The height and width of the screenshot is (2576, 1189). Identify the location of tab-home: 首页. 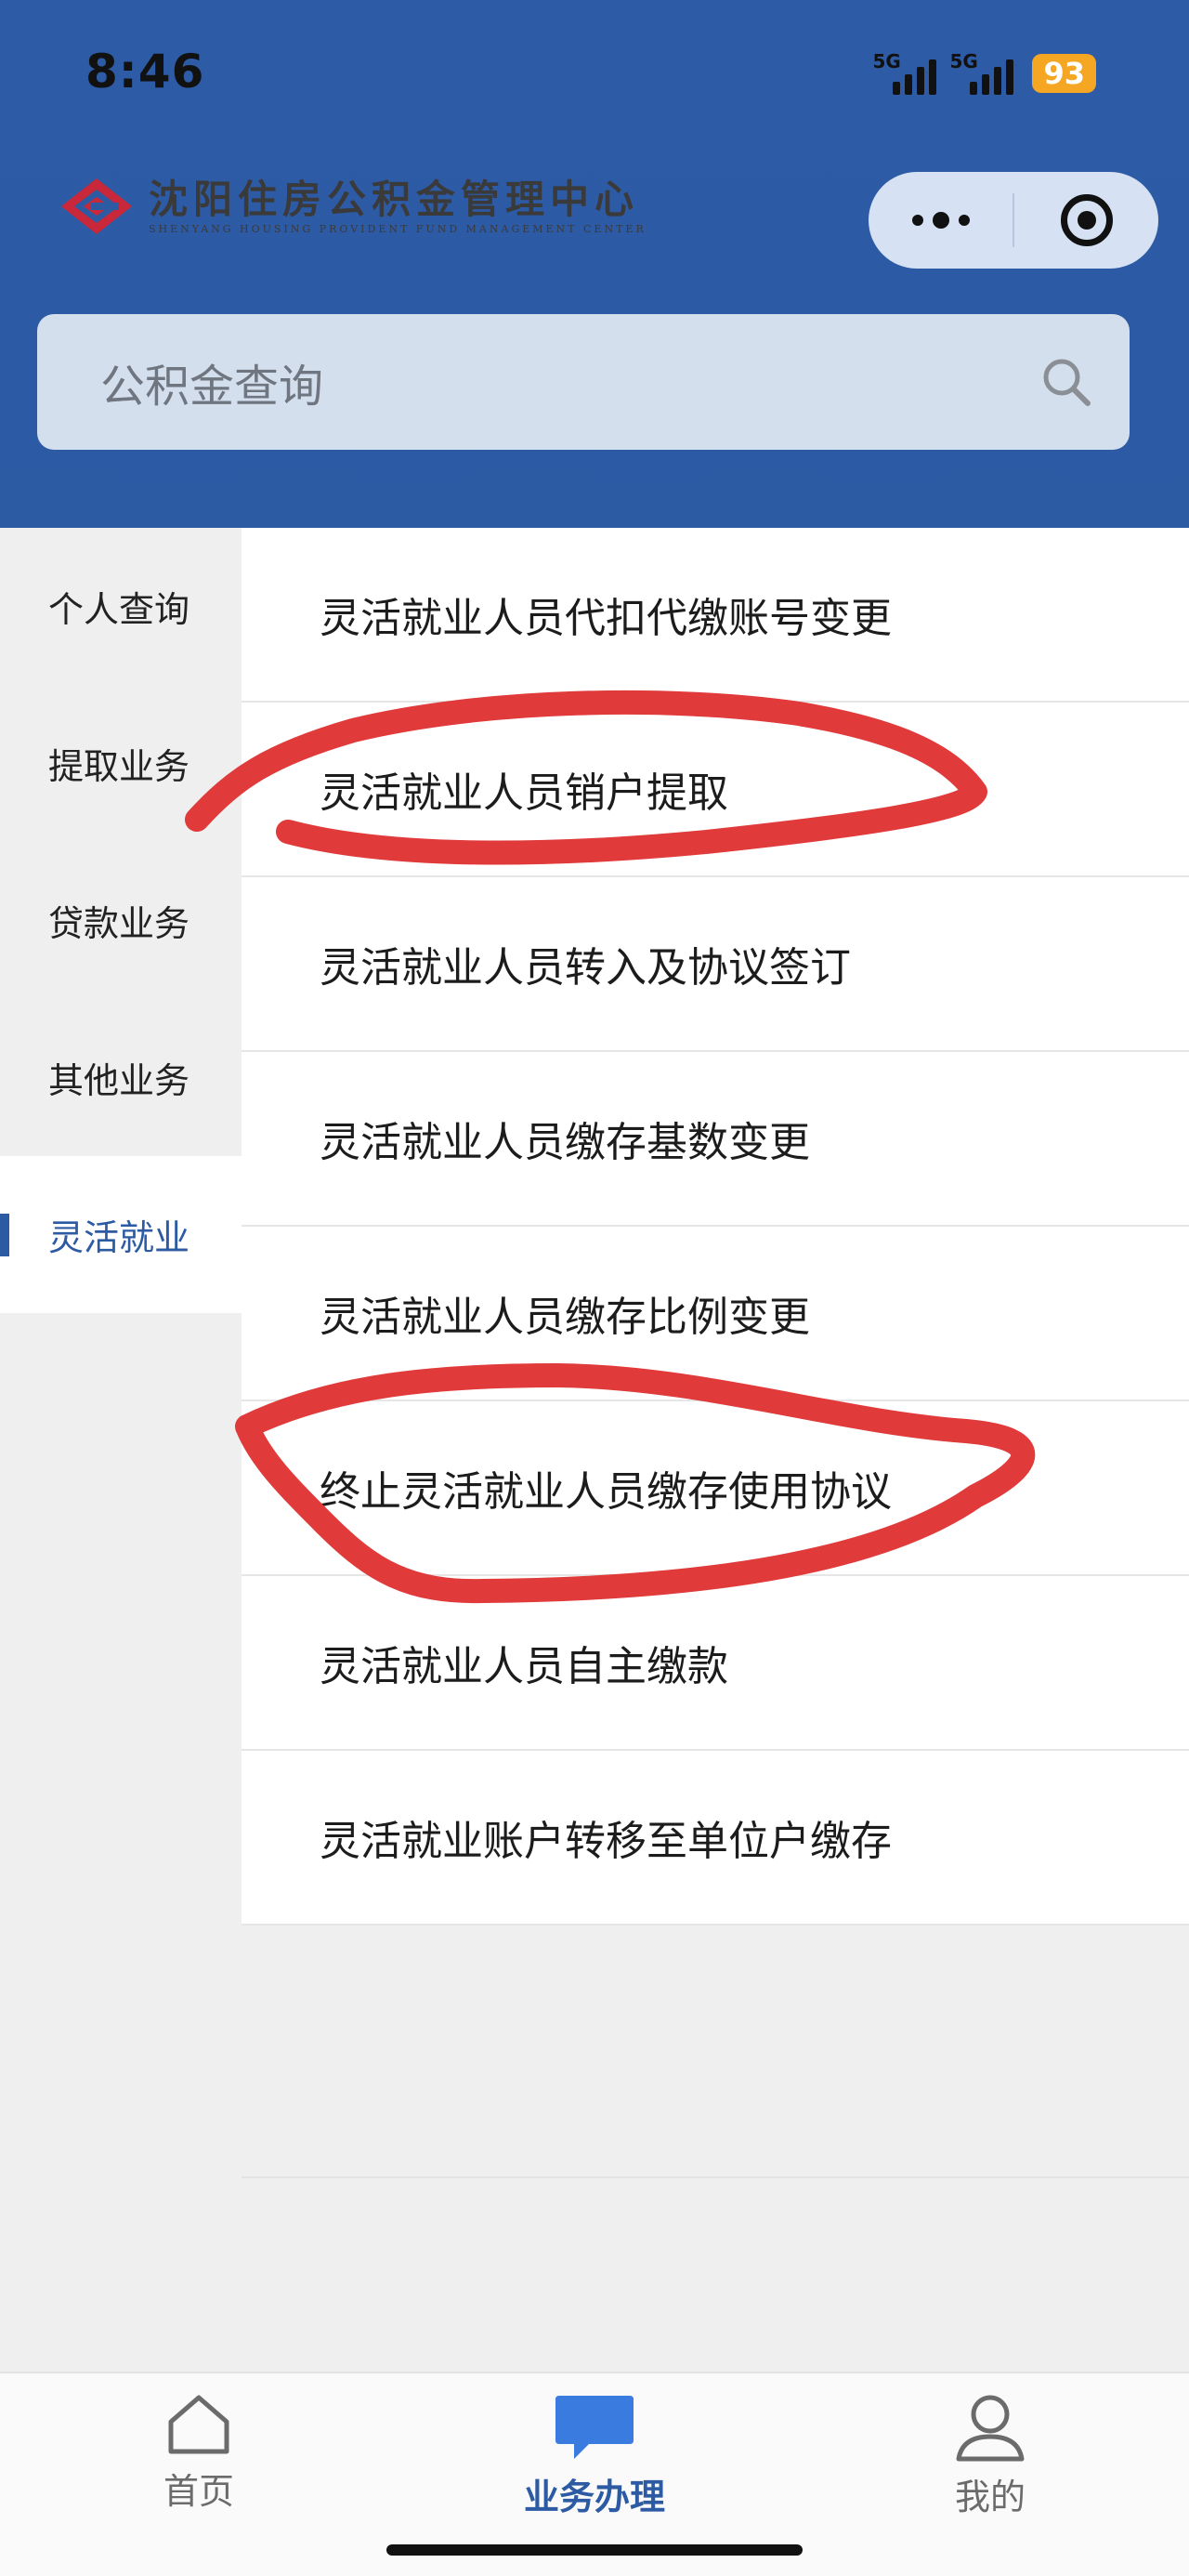
(198, 2453).